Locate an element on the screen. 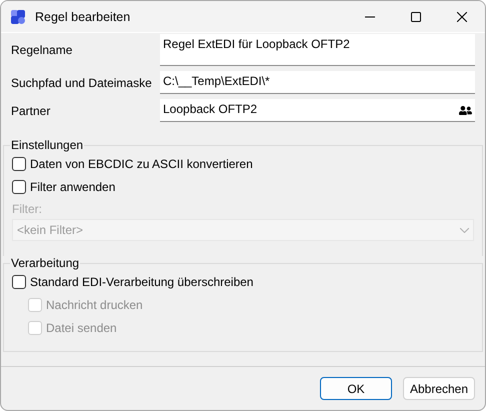  close-icon is located at coordinates (462, 17).